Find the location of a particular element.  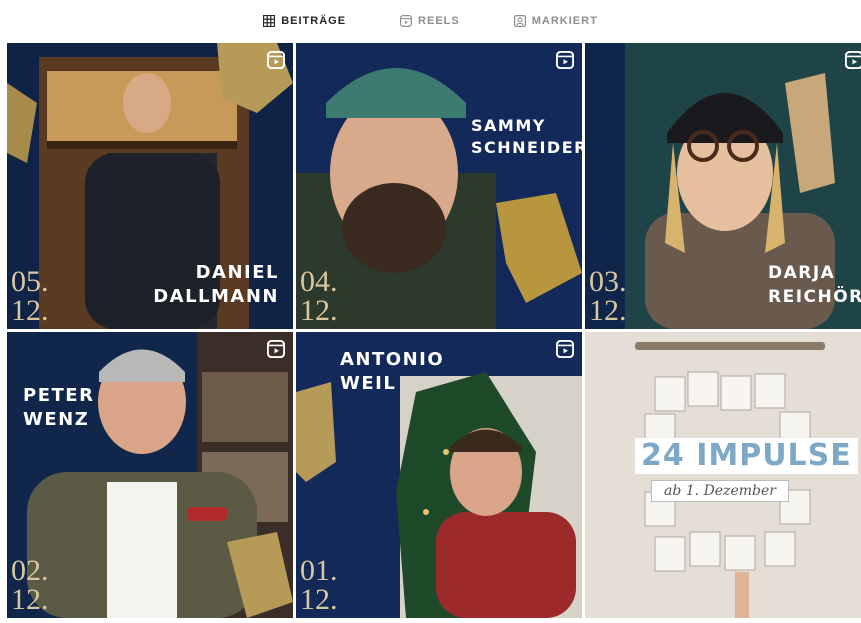

grid-icon is located at coordinates (269, 21).